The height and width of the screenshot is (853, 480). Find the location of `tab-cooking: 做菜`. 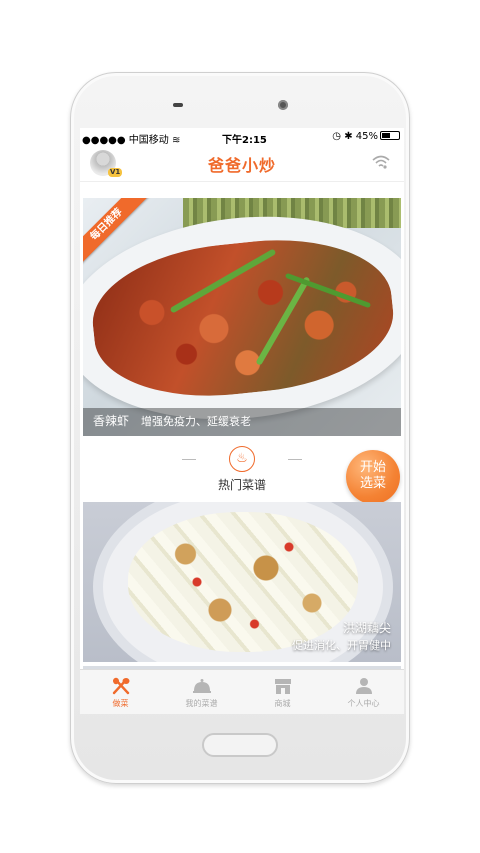

tab-cooking: 做菜 is located at coordinates (120, 692).